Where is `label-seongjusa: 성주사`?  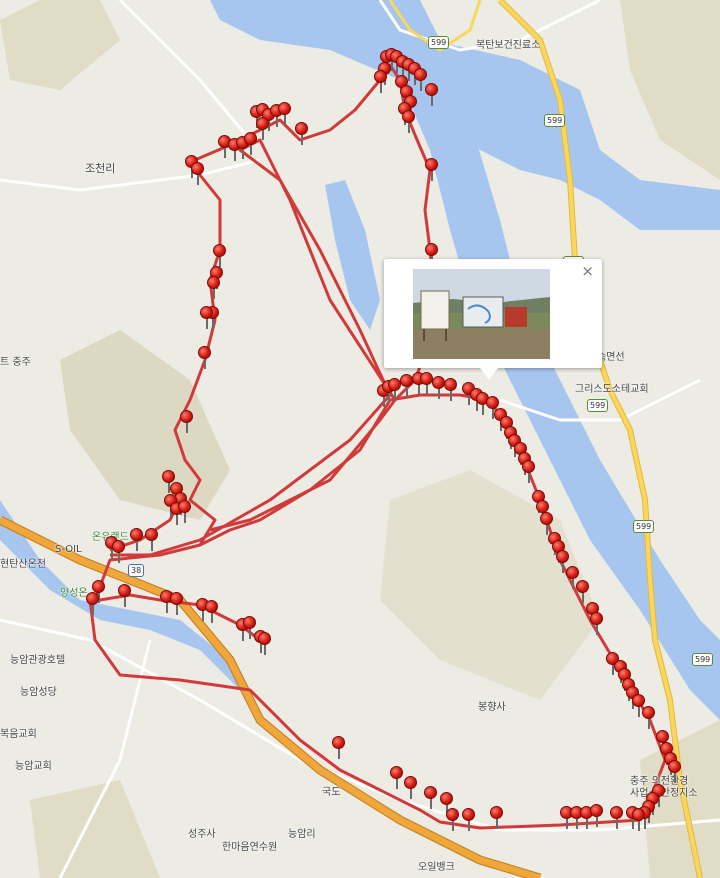 label-seongjusa: 성주사 is located at coordinates (202, 834).